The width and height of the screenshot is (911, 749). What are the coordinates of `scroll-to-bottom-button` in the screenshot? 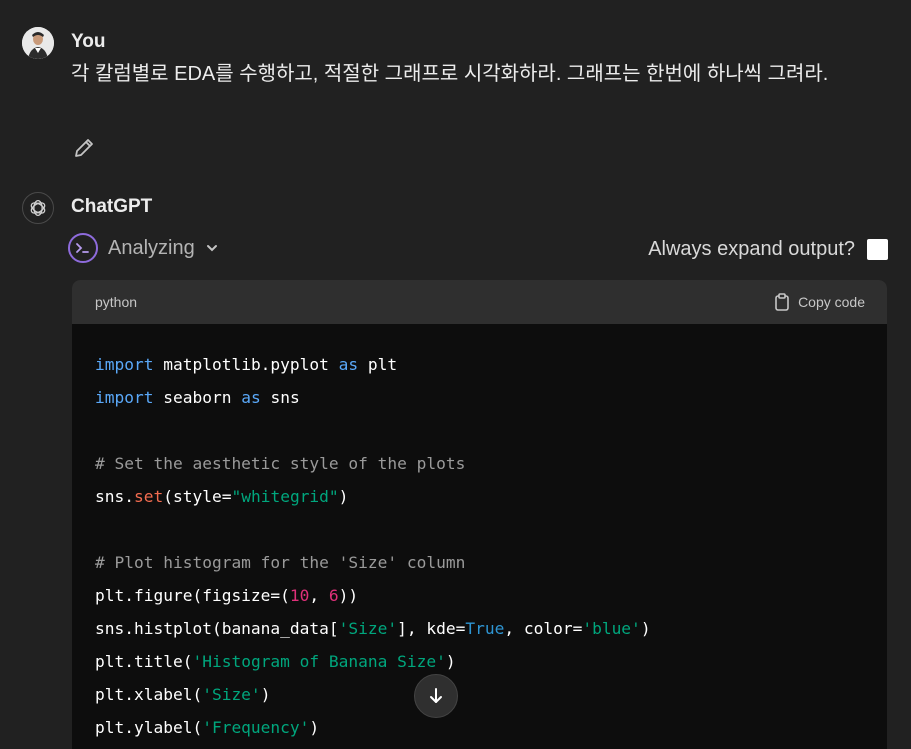 It's located at (436, 696).